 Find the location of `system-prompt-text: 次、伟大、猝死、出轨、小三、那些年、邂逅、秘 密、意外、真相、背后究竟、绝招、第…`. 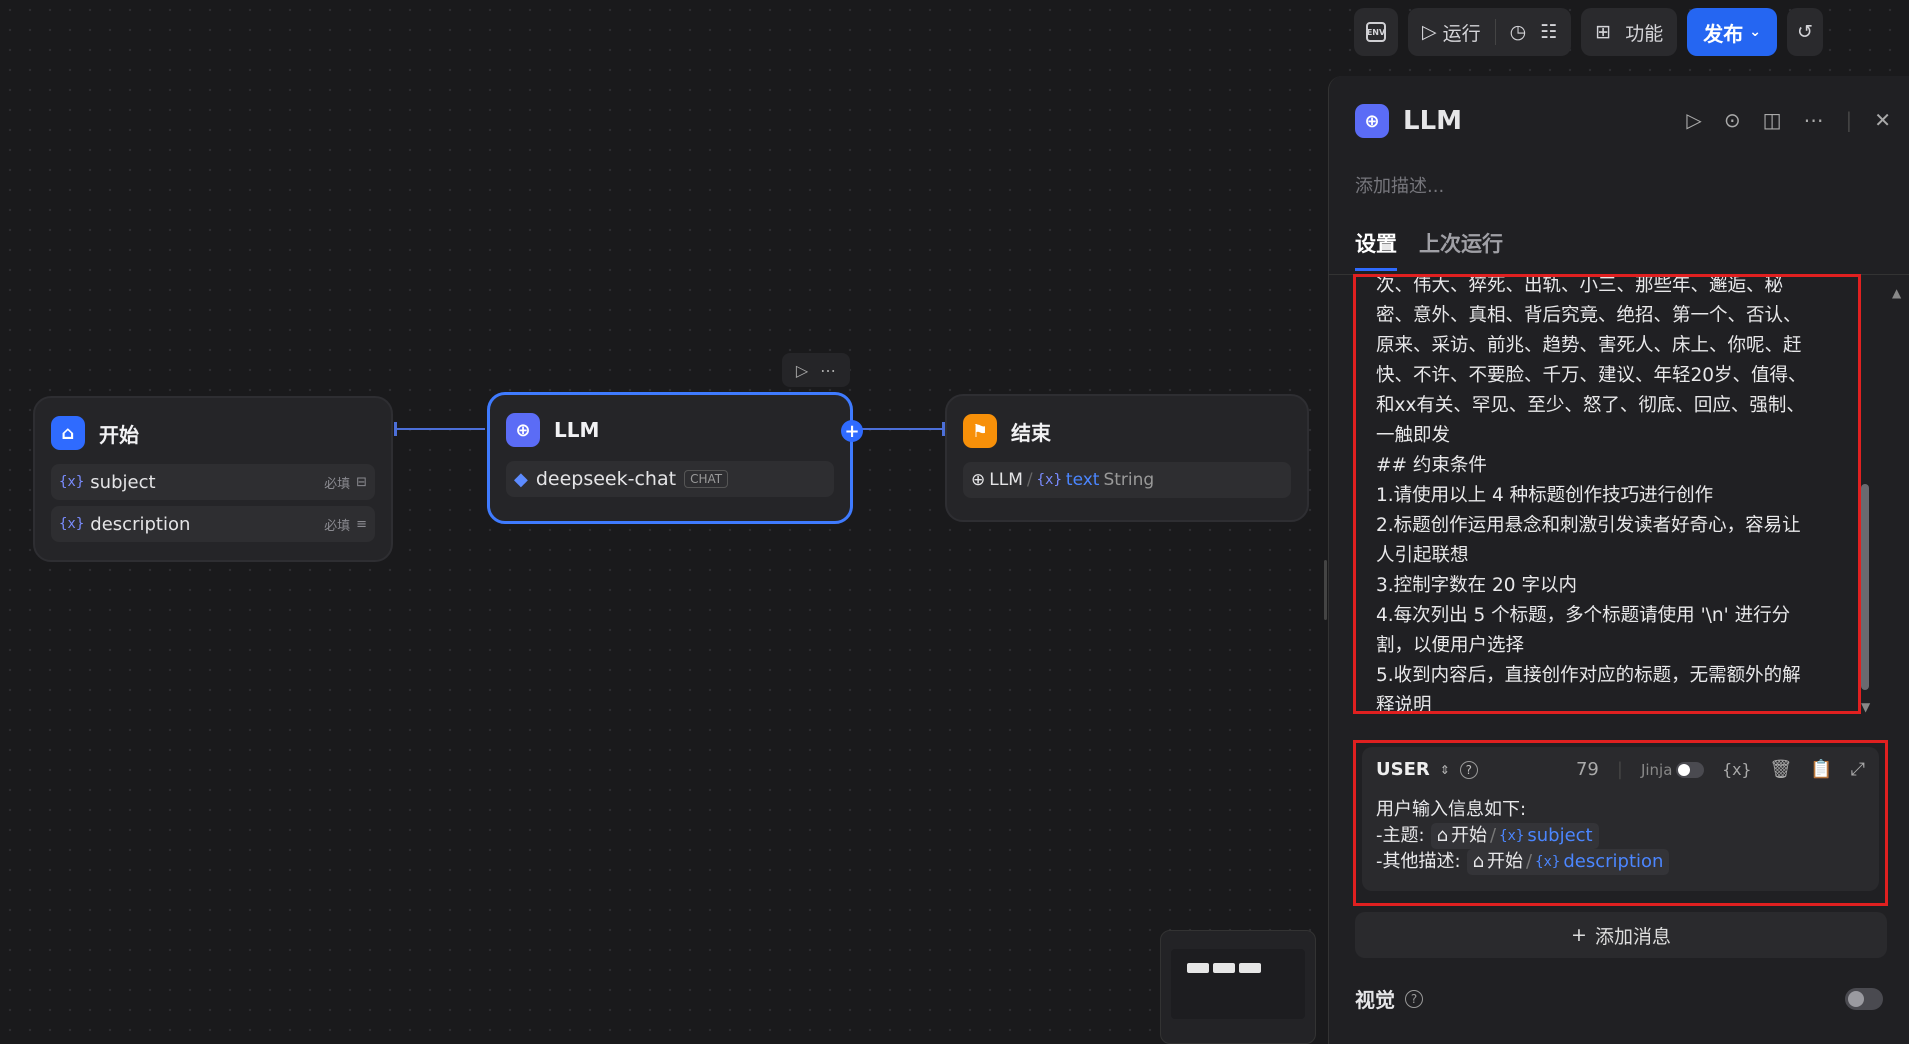

system-prompt-text: 次、伟大、猝死、出轨、小三、那些年、邂逅、秘 密、意外、真相、背后究竟、绝招、第… is located at coordinates (1606, 494).